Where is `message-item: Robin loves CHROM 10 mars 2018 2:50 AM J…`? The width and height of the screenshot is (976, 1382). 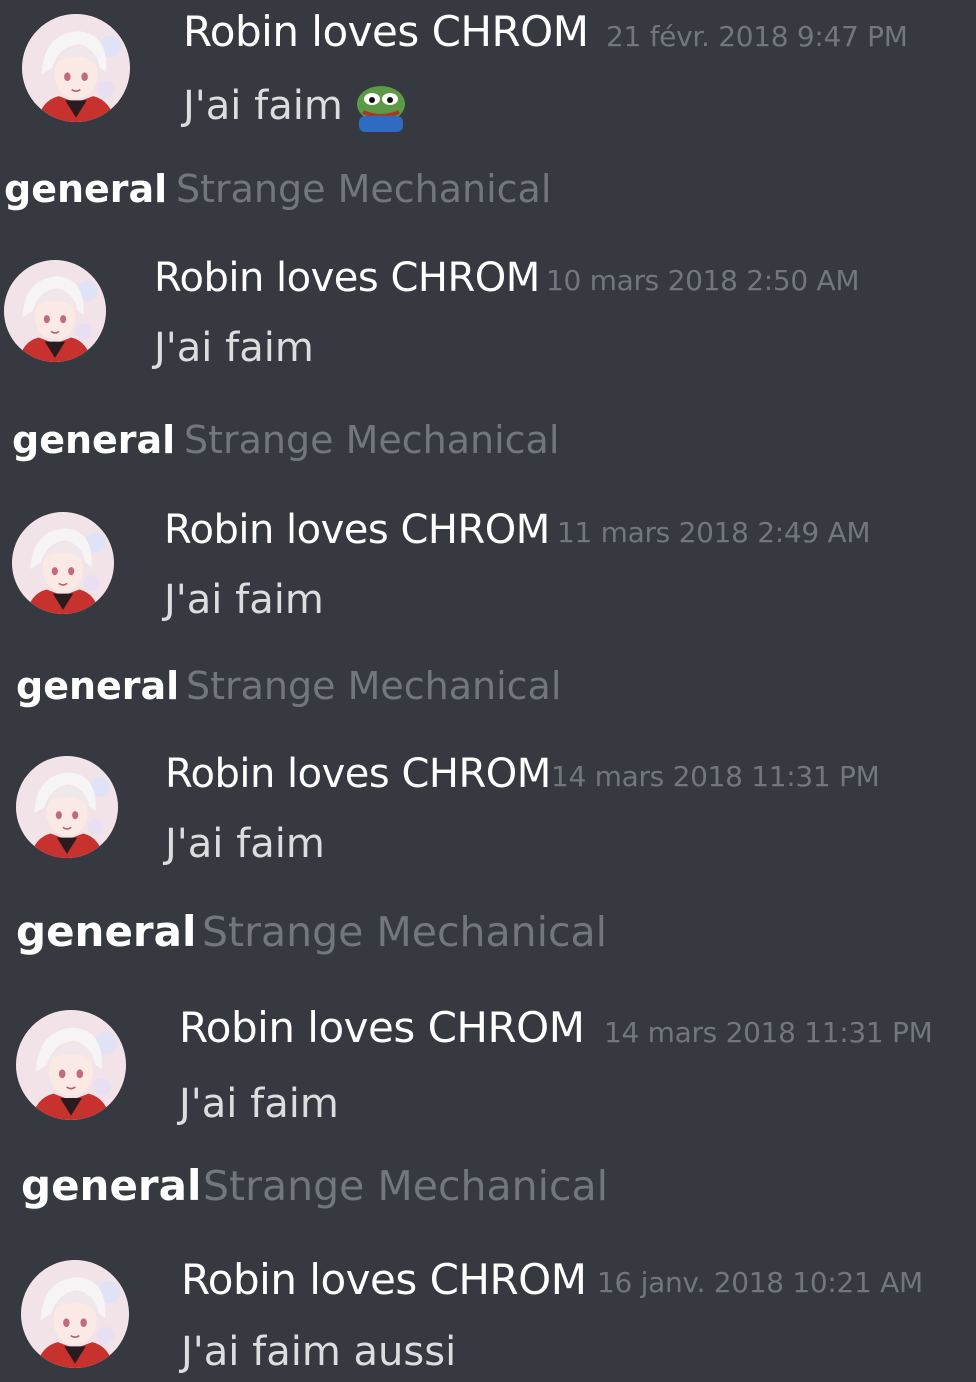 message-item: Robin loves CHROM 10 mars 2018 2:50 AM J… is located at coordinates (488, 315).